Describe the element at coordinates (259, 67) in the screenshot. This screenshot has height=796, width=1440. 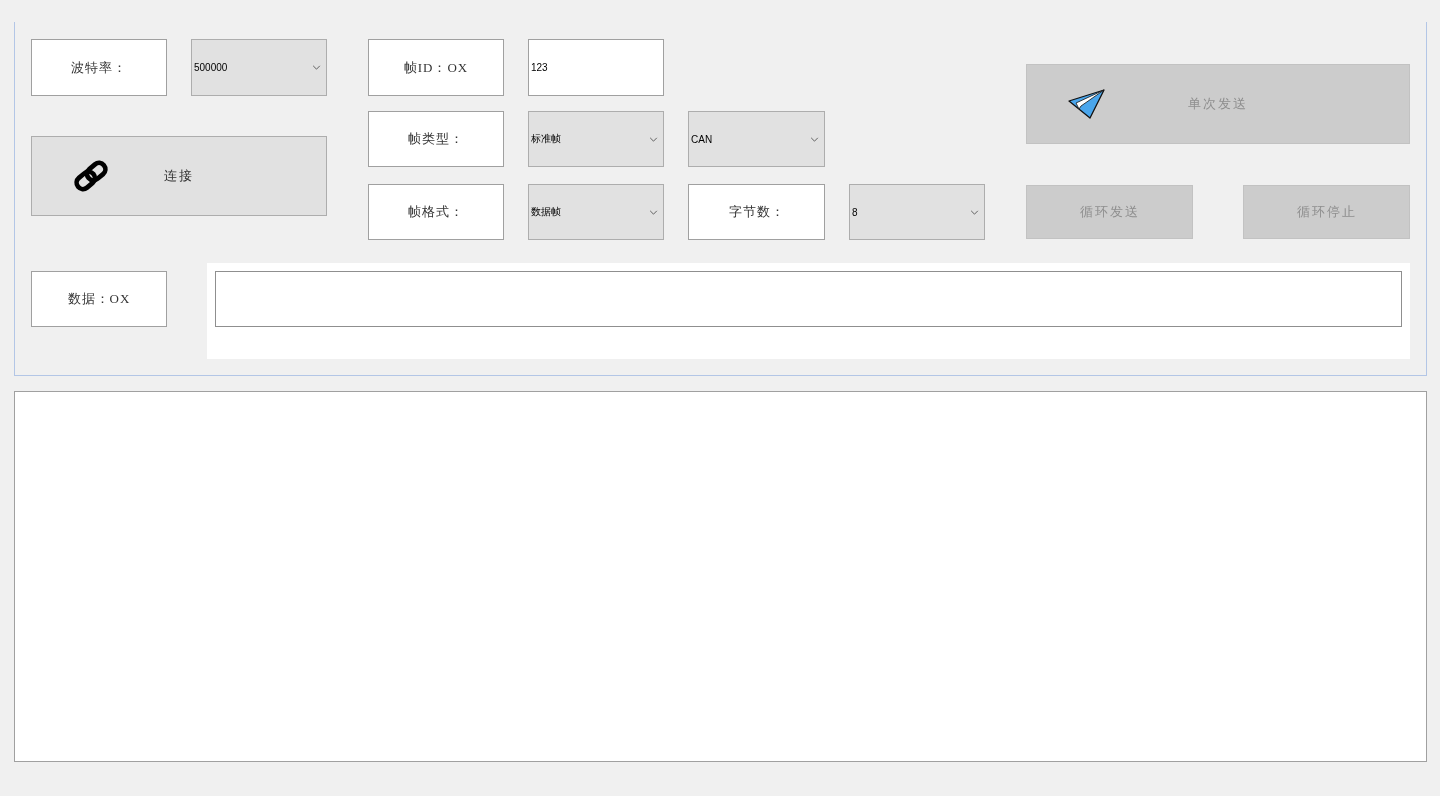
I see `baud-rate-dropdown: 500000` at that location.